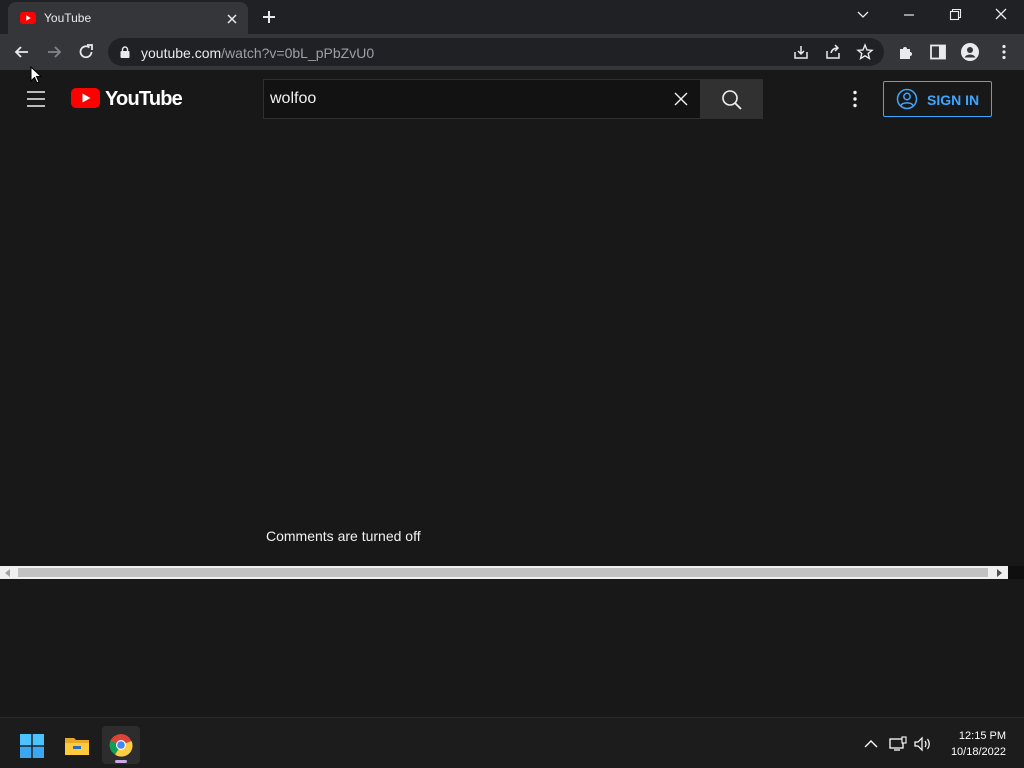  I want to click on youtube-logo: YouTube, so click(127, 99).